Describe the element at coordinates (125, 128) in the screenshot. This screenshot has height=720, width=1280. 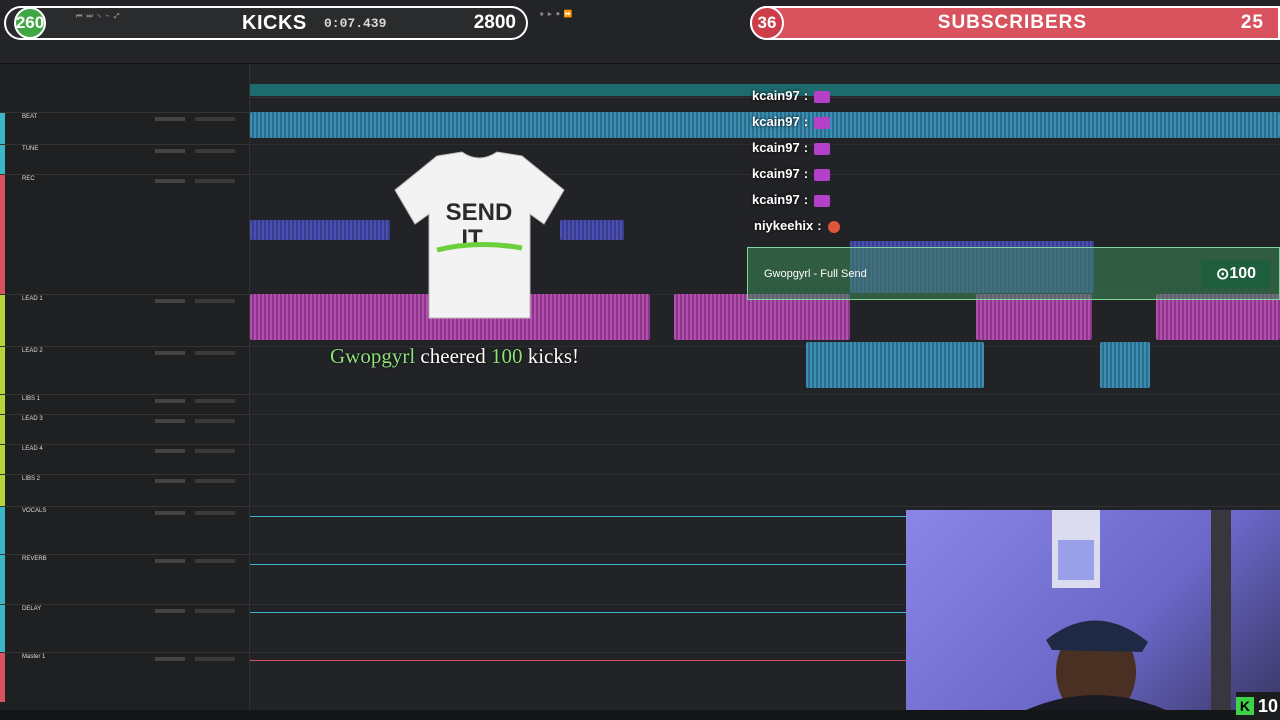
I see `track-header: BEAT` at that location.